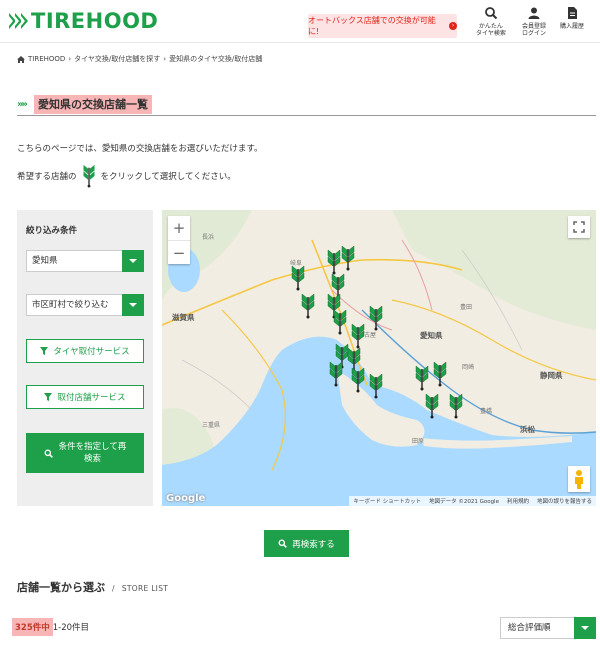 Image resolution: width=600 pixels, height=651 pixels. What do you see at coordinates (572, 13) in the screenshot?
I see `document-icon` at bounding box center [572, 13].